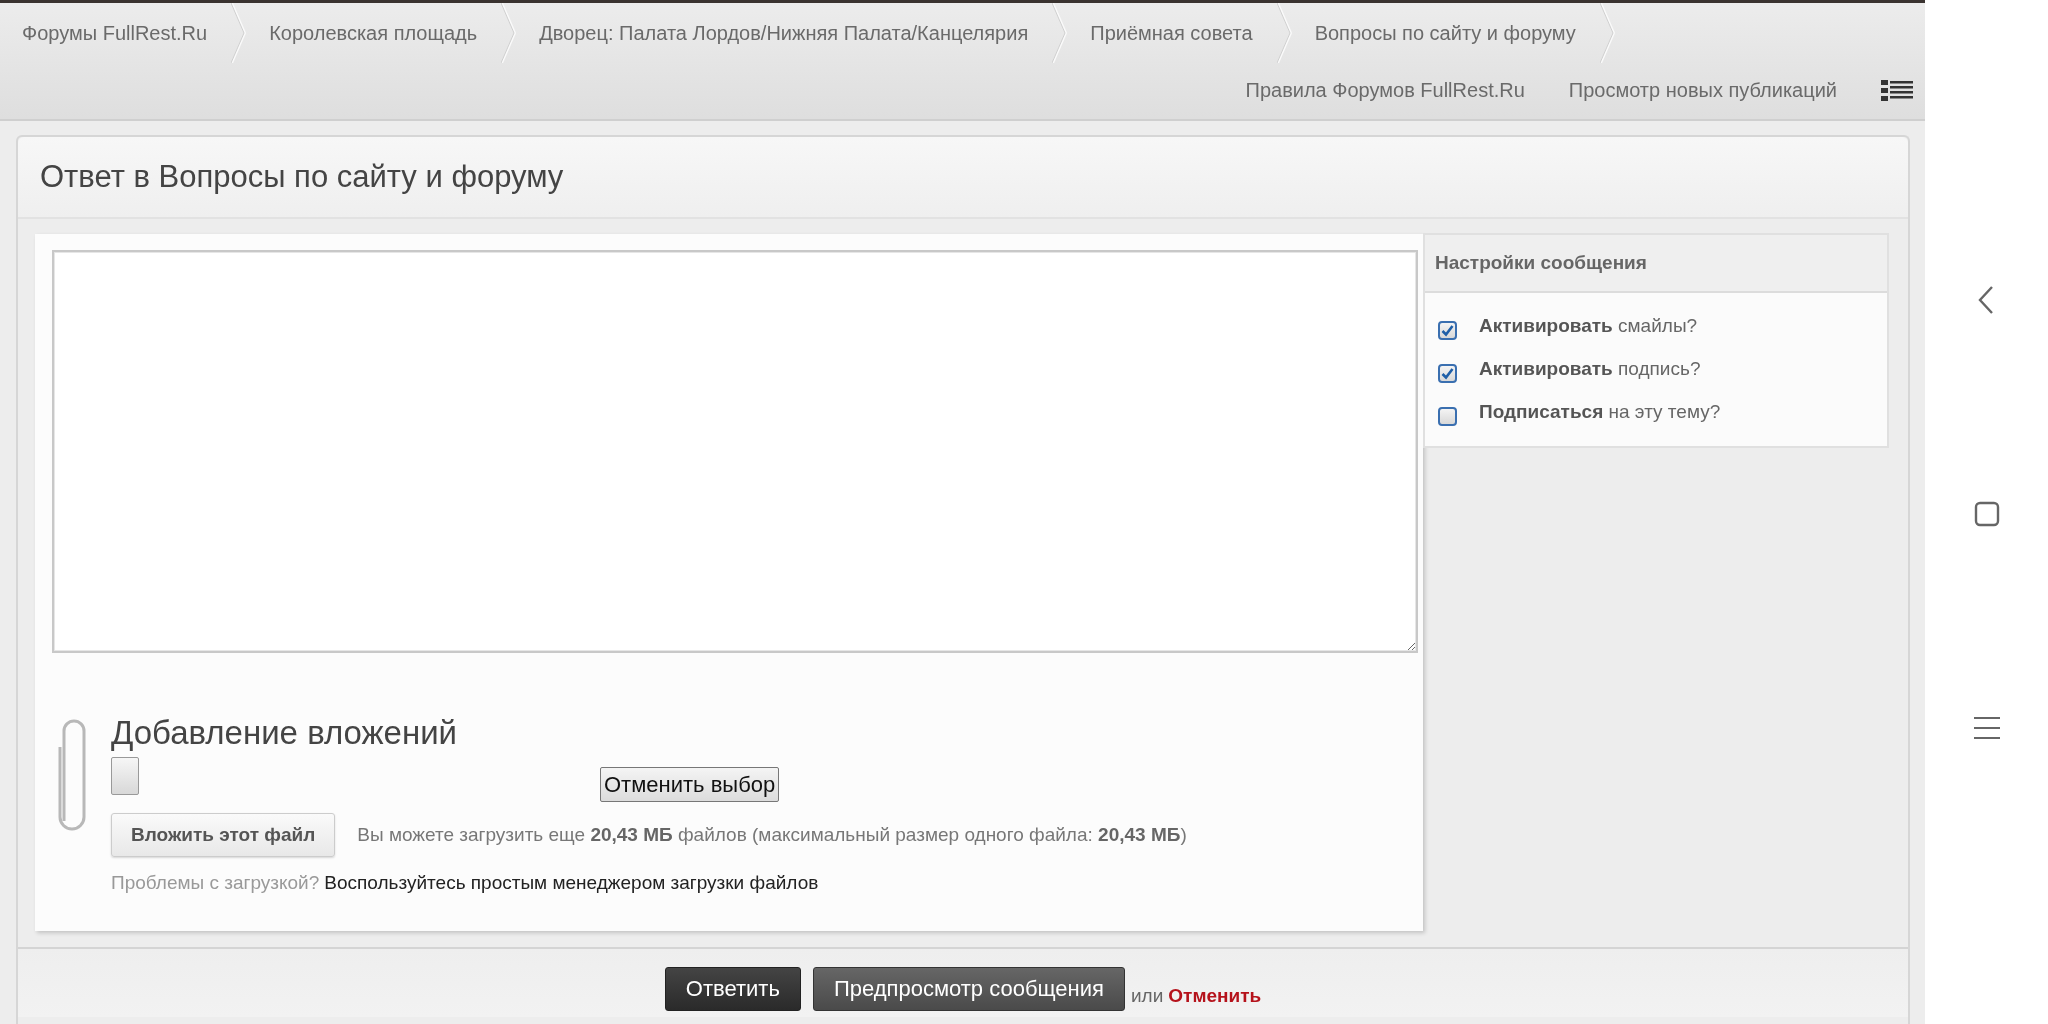  Describe the element at coordinates (772, 835) in the screenshot. I see `upload-quota-text: Вы можете загрузить еще 20,43 МБ файлов (максимальный размер одного файла: 20,43 МБ)` at that location.